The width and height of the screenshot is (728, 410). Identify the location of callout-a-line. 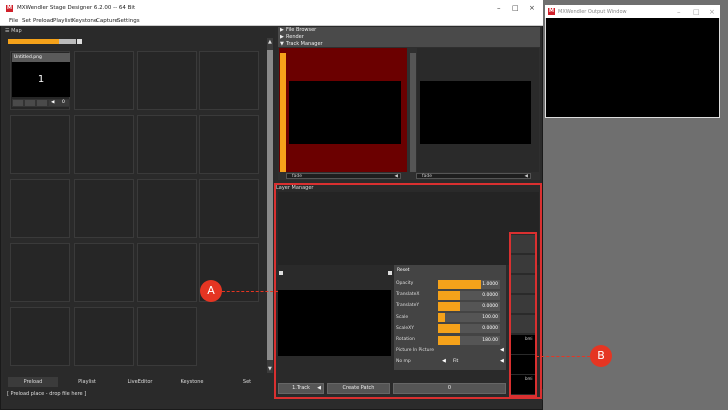
(250, 291).